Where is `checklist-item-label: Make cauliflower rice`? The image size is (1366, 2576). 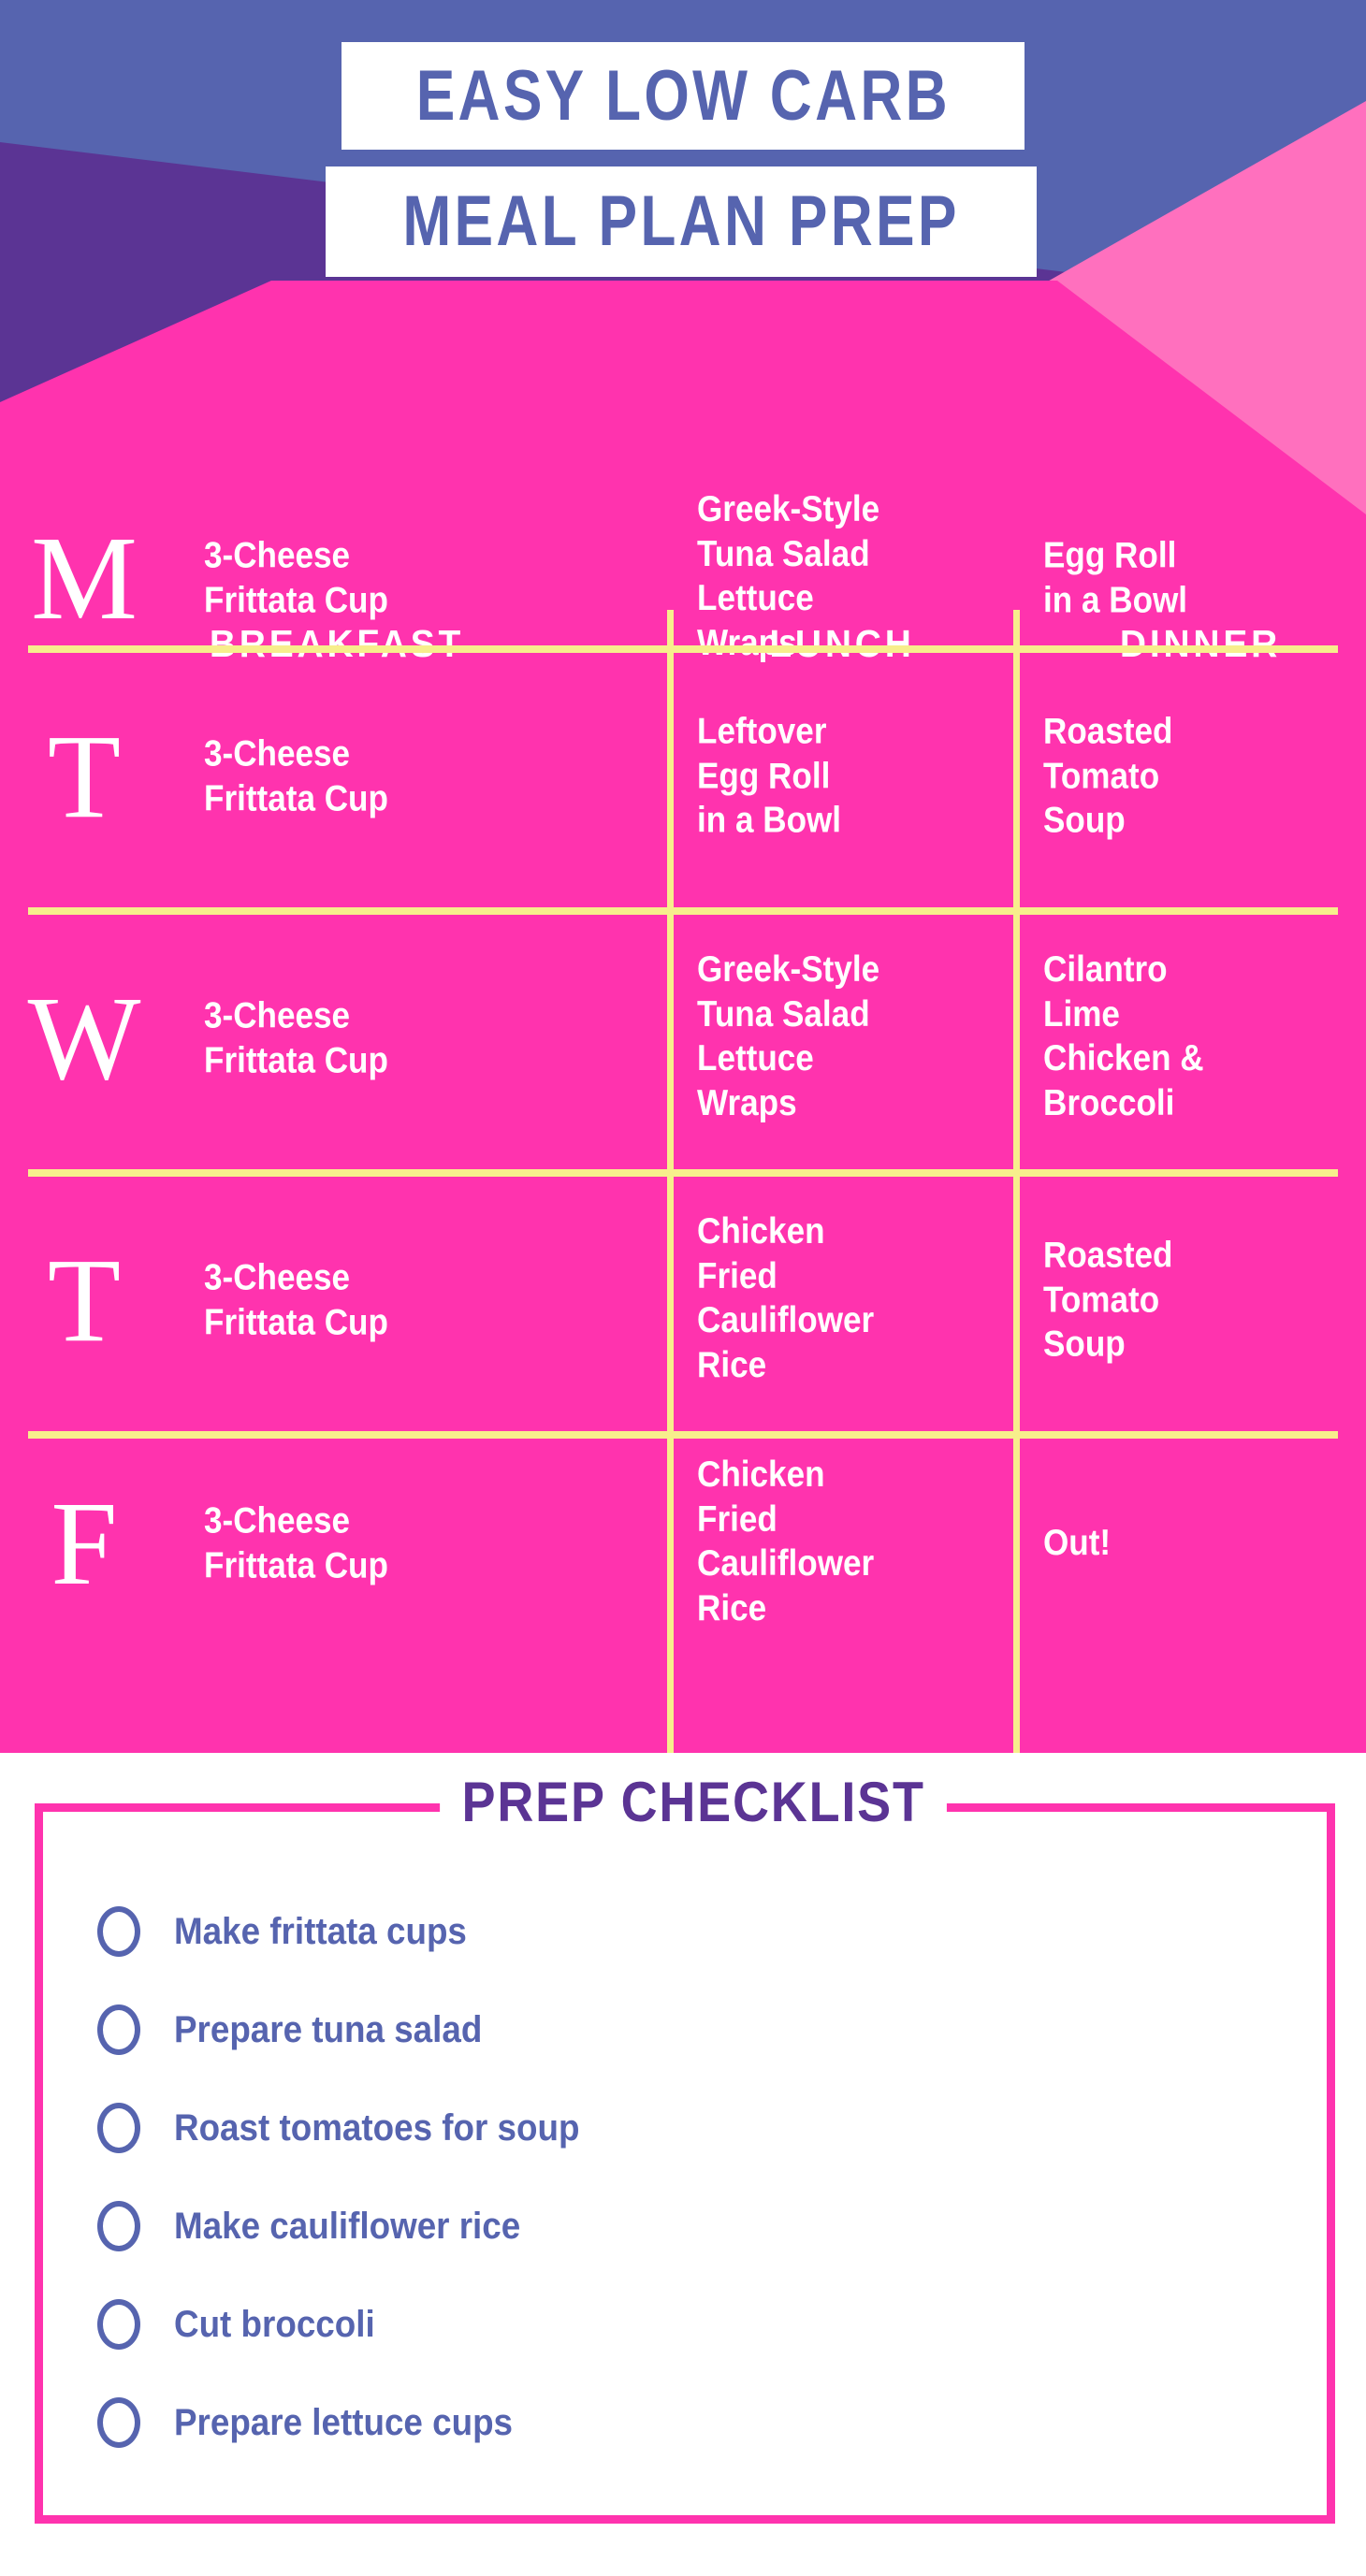 checklist-item-label: Make cauliflower rice is located at coordinates (347, 2226).